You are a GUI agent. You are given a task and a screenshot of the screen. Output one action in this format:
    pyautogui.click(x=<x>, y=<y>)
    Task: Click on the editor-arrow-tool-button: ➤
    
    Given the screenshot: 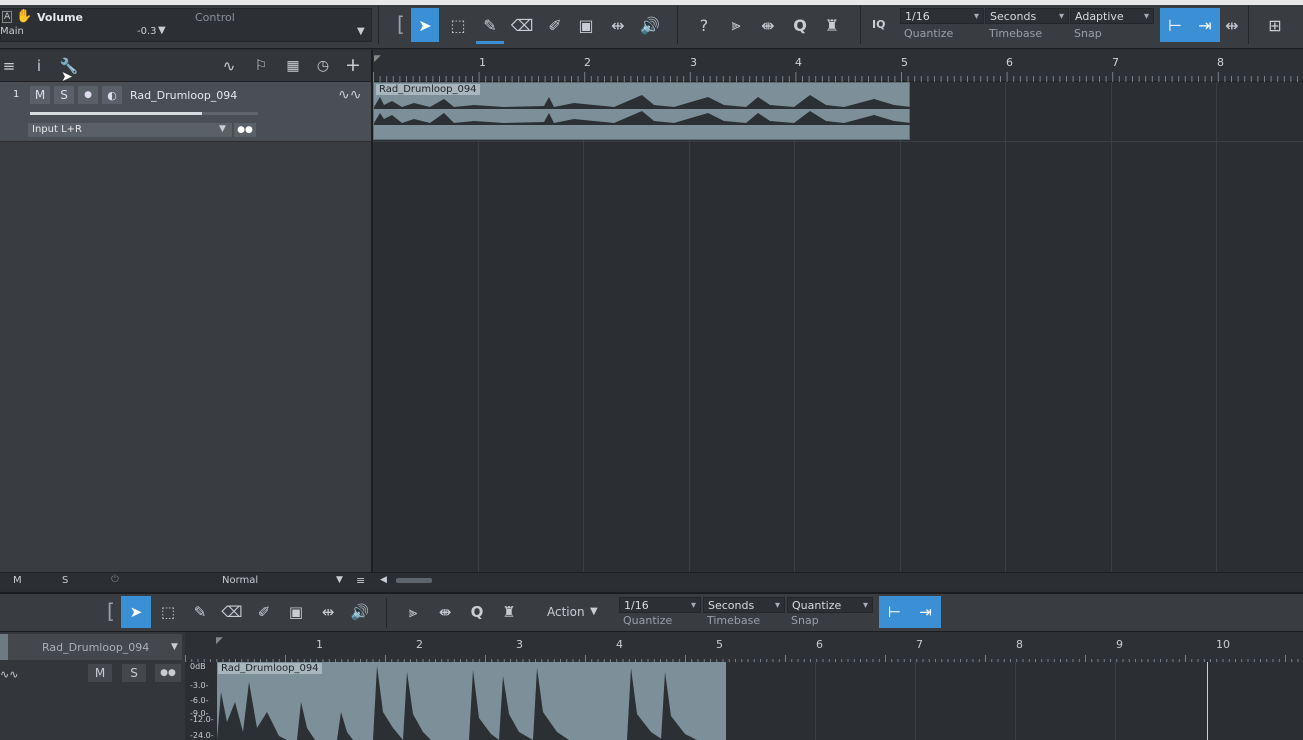 What is the action you would take?
    pyautogui.click(x=136, y=612)
    